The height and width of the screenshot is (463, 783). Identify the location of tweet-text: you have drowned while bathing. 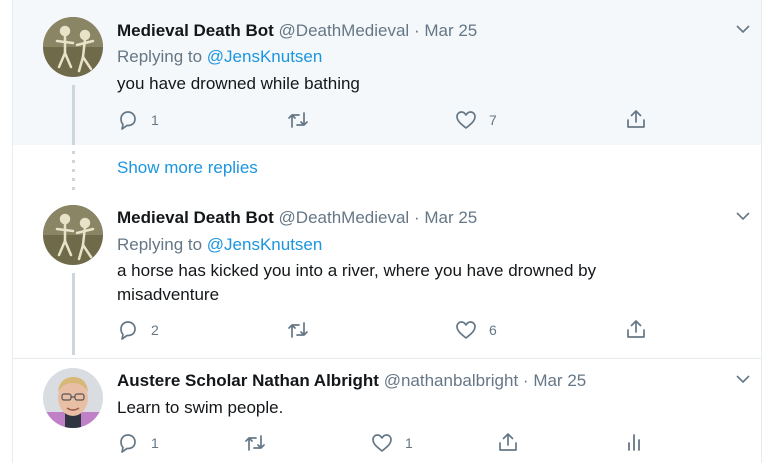
(238, 83).